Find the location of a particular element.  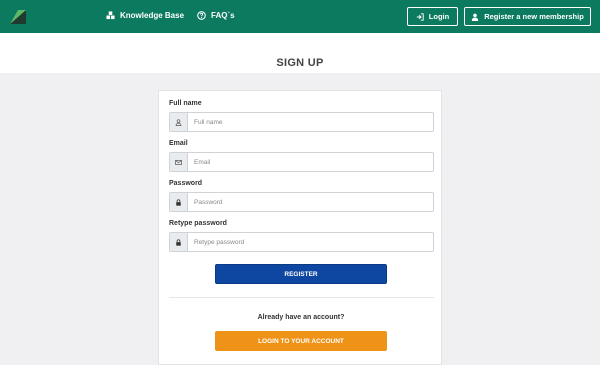

login-button: Login is located at coordinates (432, 16).